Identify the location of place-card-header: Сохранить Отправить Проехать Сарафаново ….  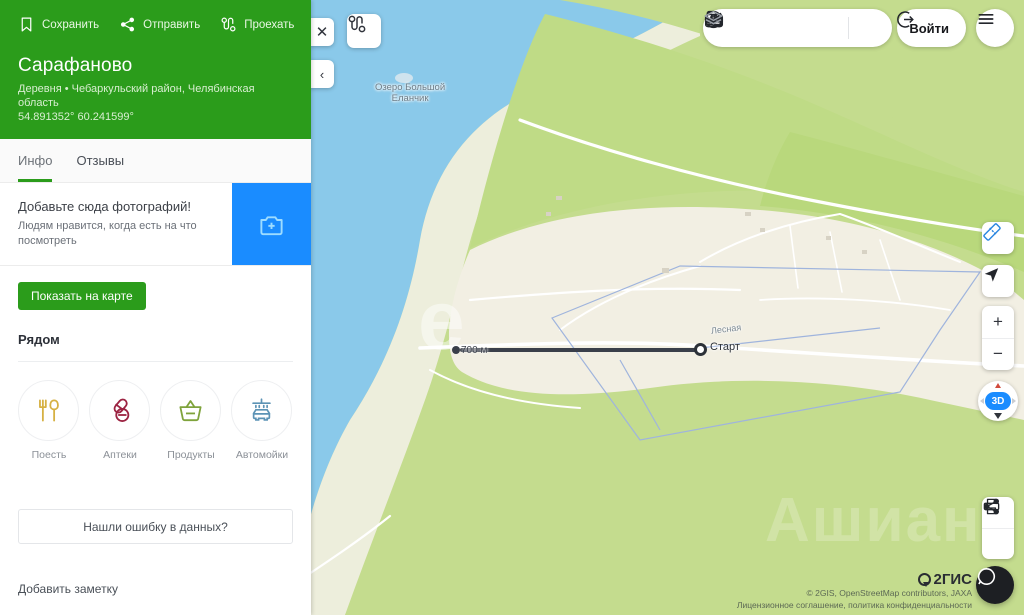
(155, 69).